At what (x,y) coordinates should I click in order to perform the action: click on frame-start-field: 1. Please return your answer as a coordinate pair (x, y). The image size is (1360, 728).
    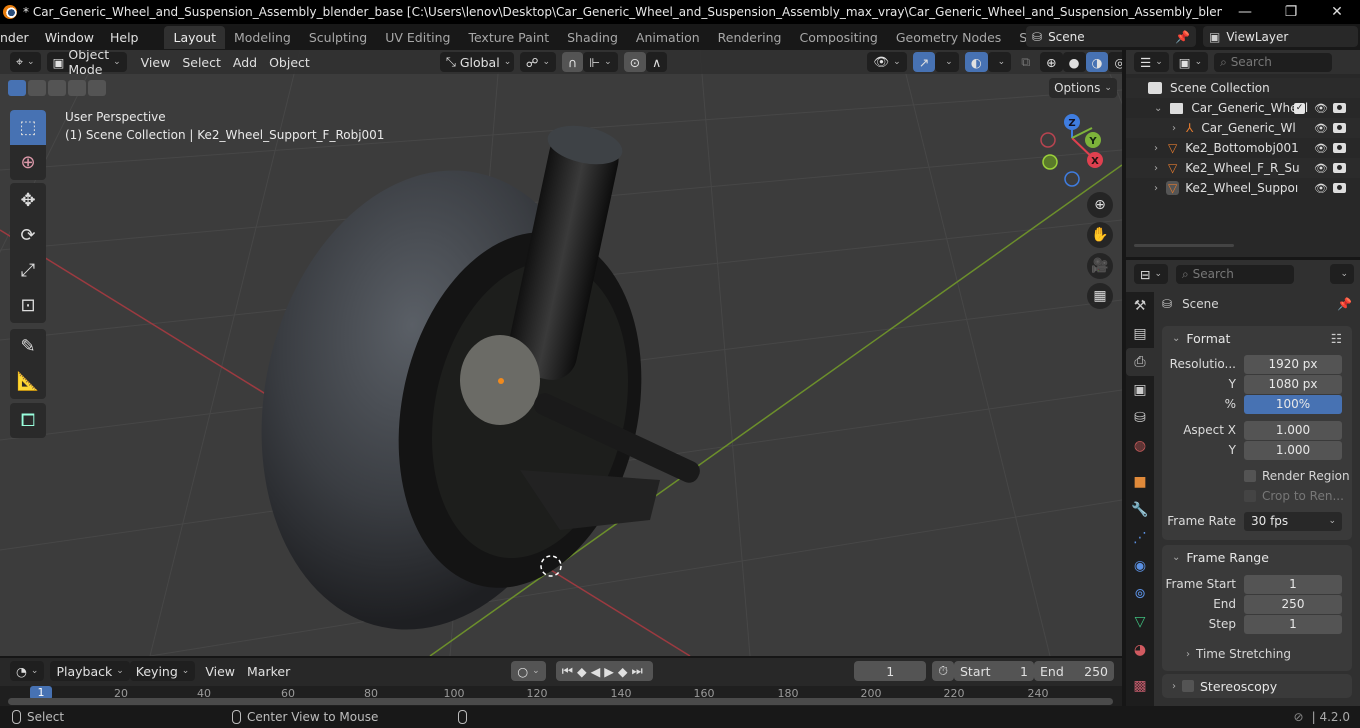
    Looking at the image, I should click on (1293, 584).